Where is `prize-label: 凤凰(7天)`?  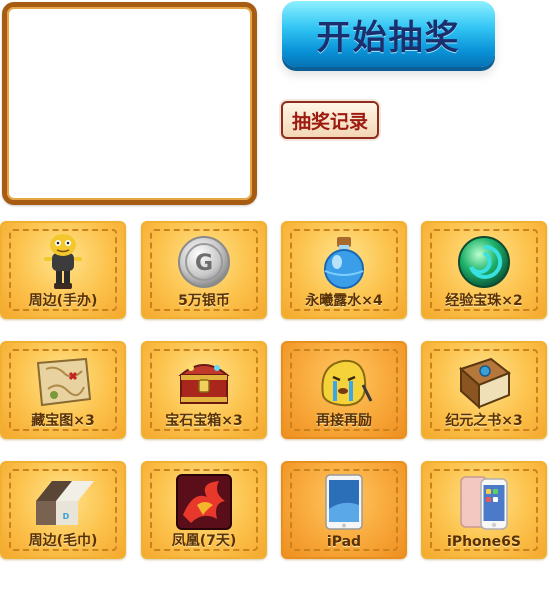 prize-label: 凤凰(7天) is located at coordinates (204, 541).